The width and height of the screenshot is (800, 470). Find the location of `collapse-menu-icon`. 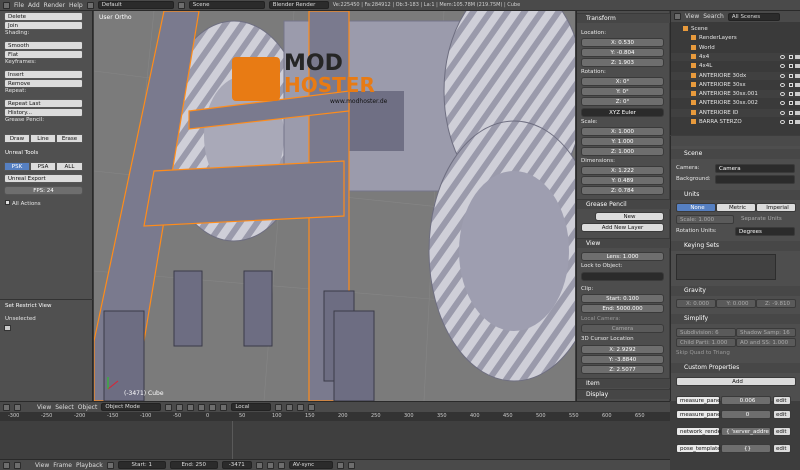

collapse-menu-icon is located at coordinates (17, 407).